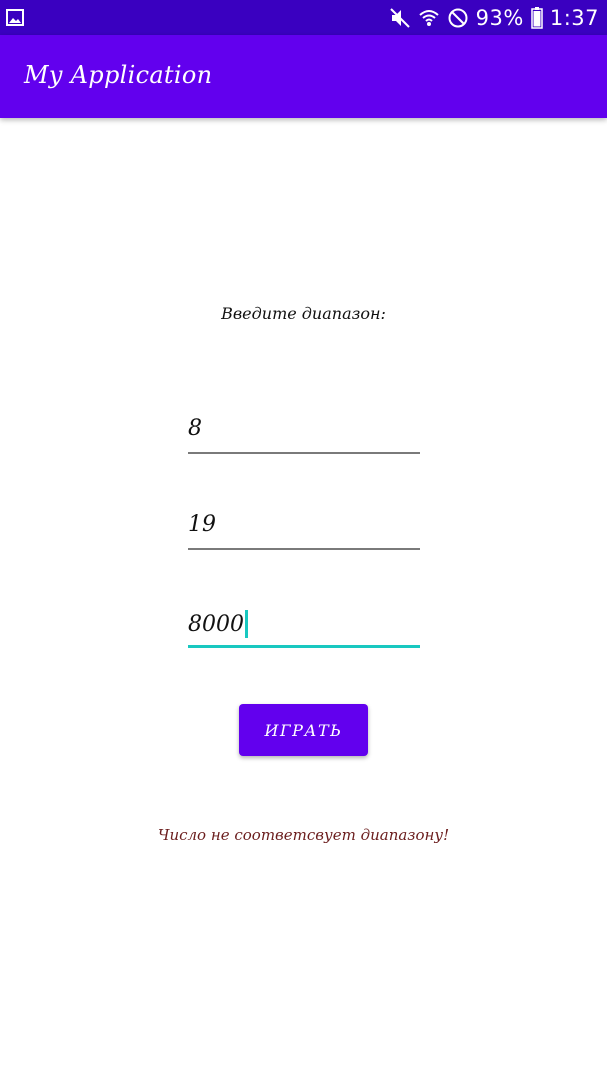 The width and height of the screenshot is (607, 1080). I want to click on range-min-value: 8, so click(195, 428).